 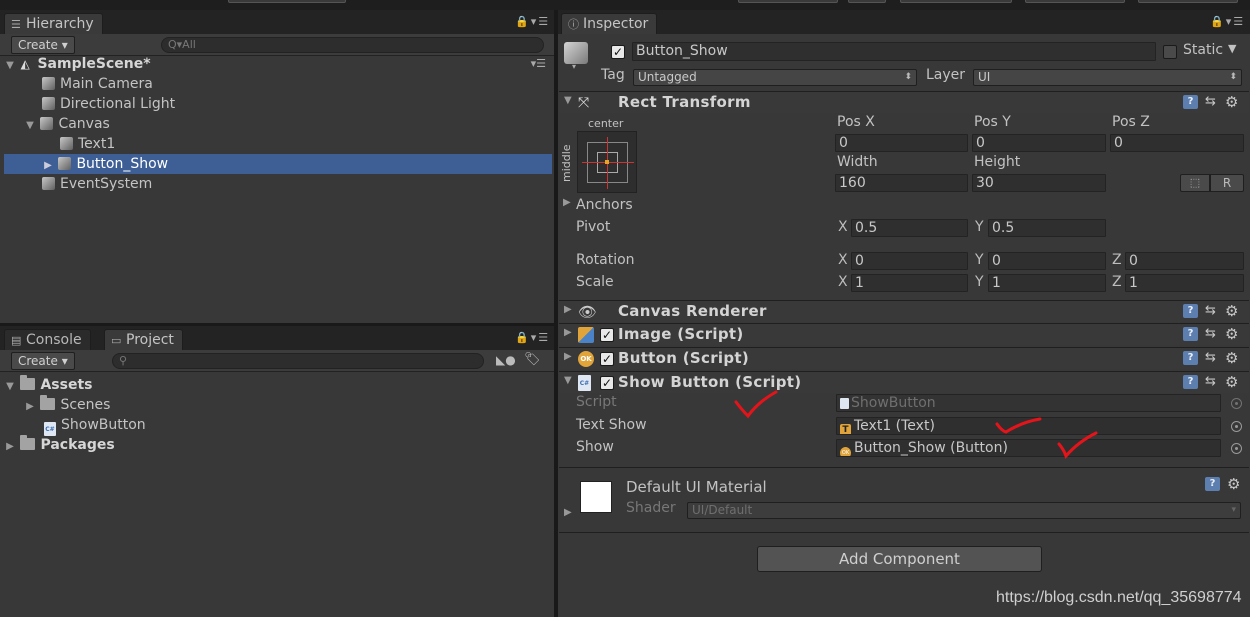 What do you see at coordinates (150, 340) in the screenshot?
I see `tab-project-label: Project` at bounding box center [150, 340].